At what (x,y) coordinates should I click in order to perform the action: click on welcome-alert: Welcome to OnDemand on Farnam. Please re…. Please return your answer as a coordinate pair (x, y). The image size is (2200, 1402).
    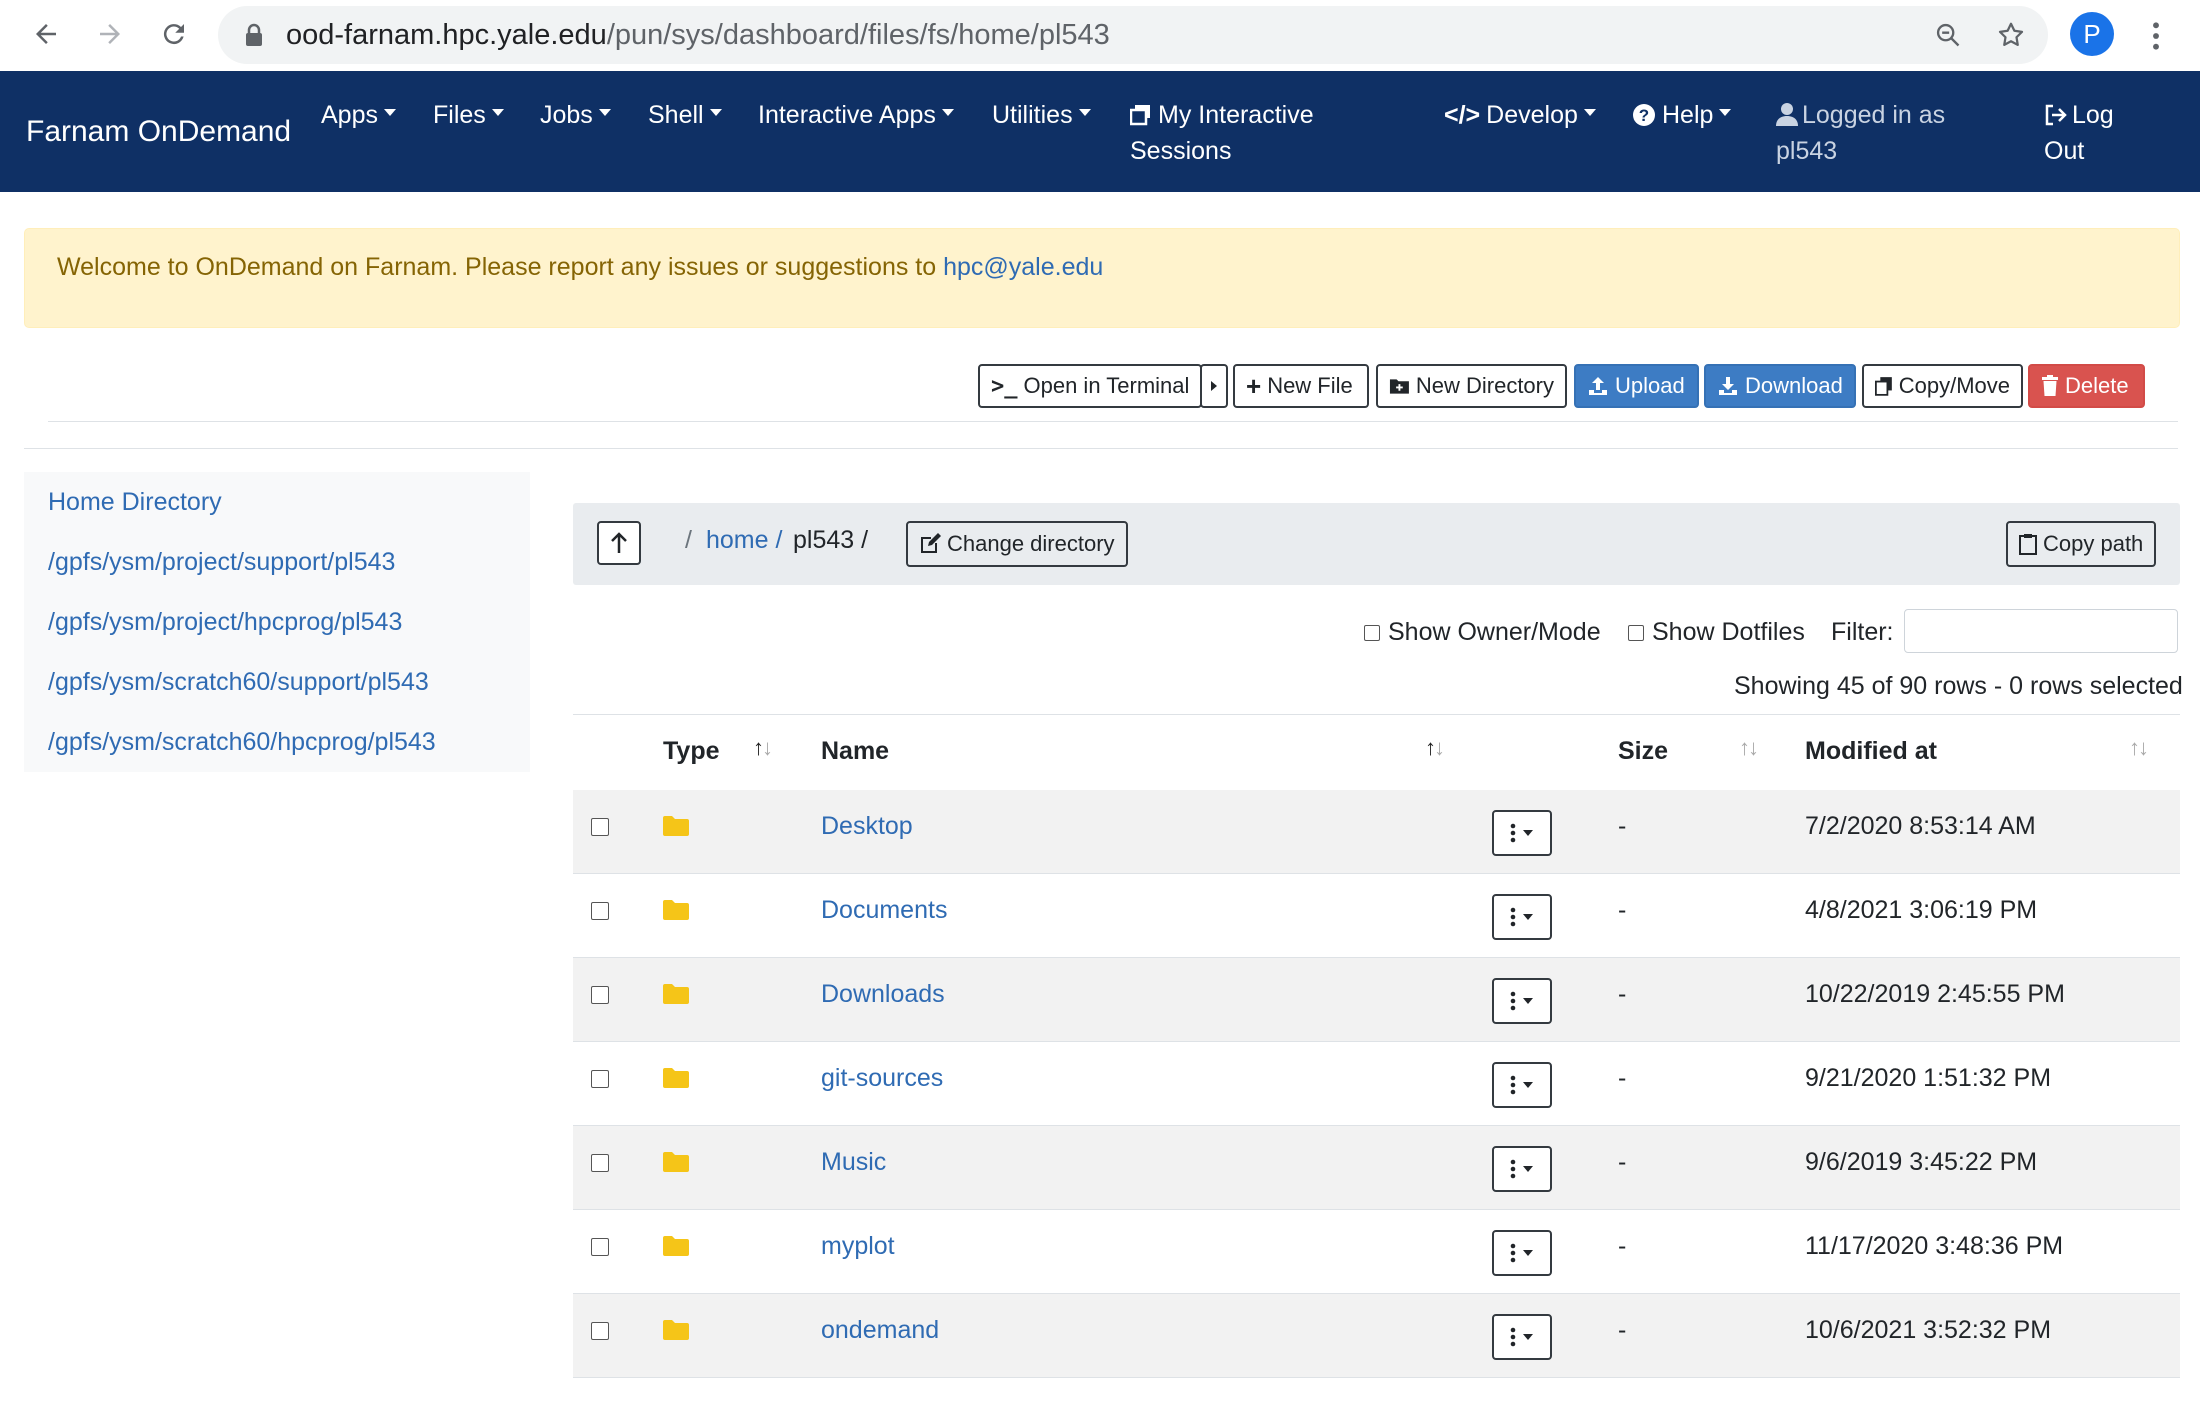
    Looking at the image, I should click on (1102, 278).